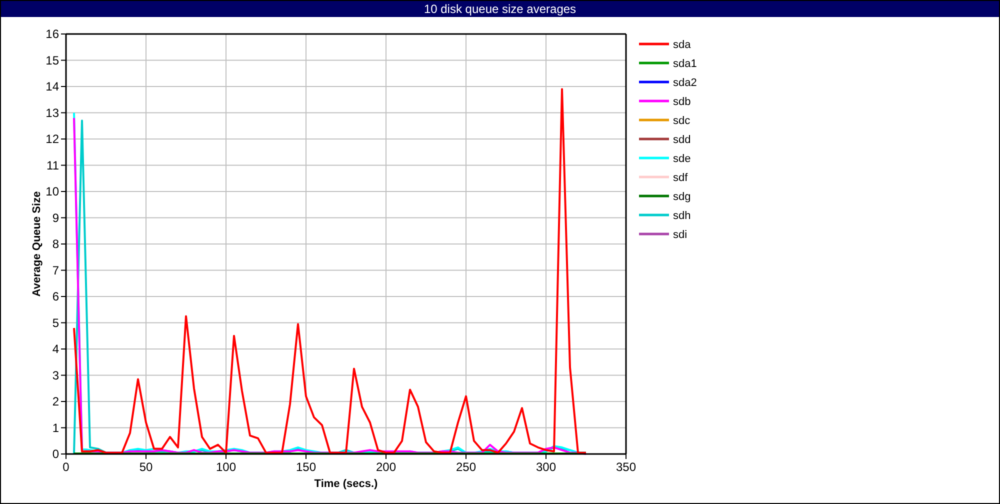 The height and width of the screenshot is (504, 1000). I want to click on y-tick-label: 12, so click(52, 139).